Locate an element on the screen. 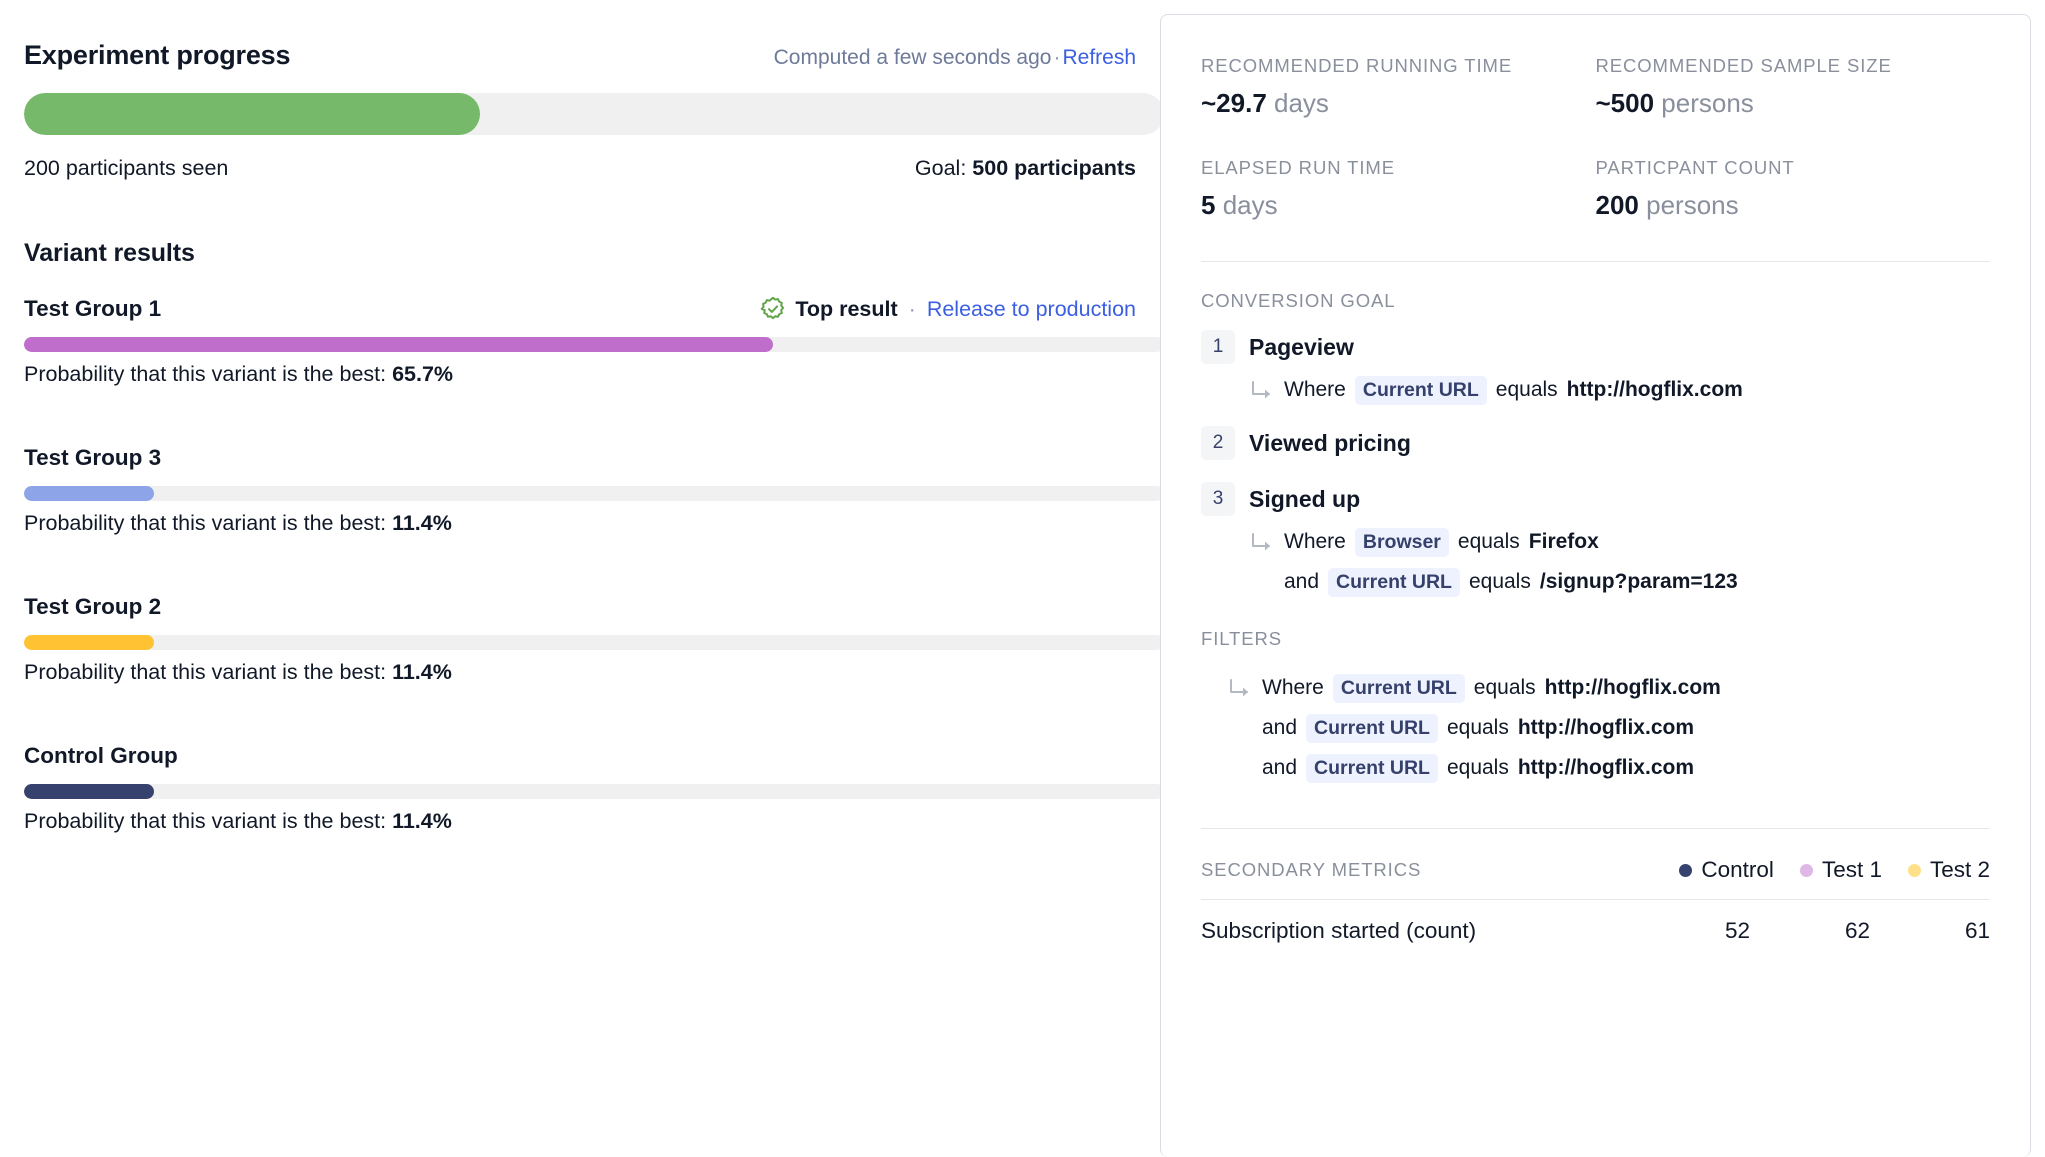  secondary-metrics-header: Secondary metrics Control Test 1 Test 2 is located at coordinates (1595, 870).